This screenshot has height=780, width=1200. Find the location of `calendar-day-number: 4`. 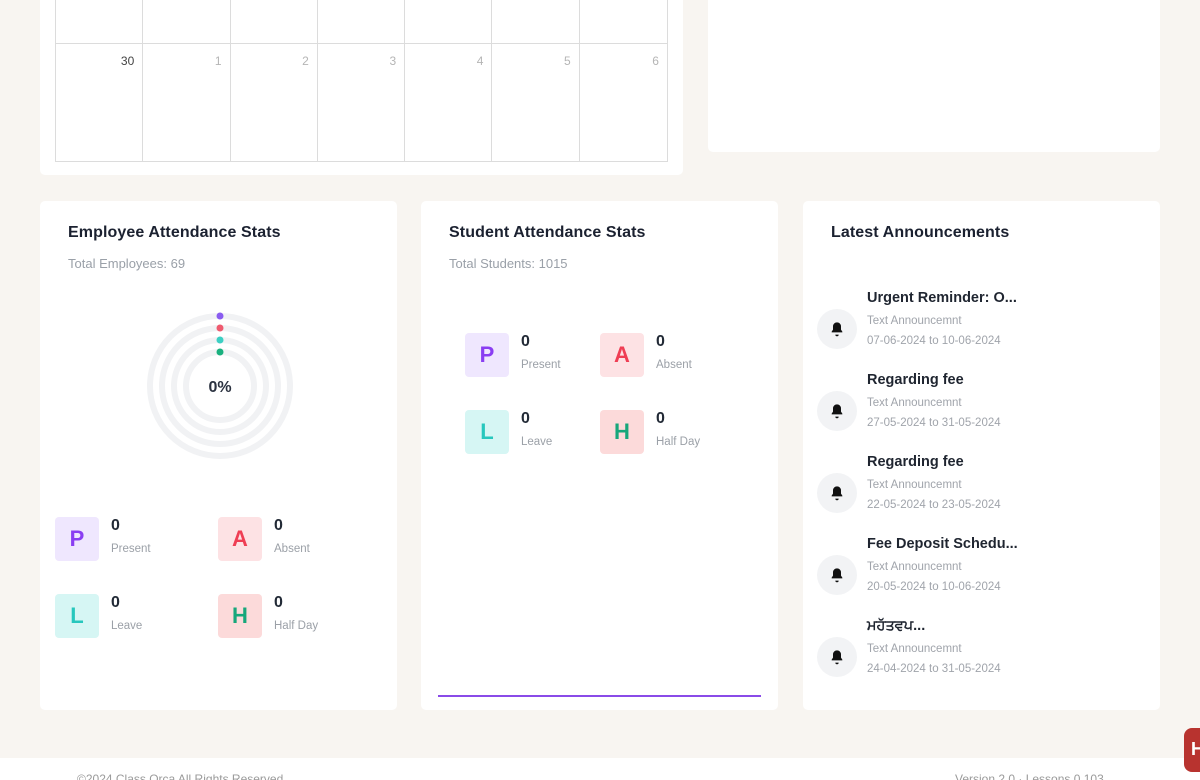

calendar-day-number: 4 is located at coordinates (480, 61).